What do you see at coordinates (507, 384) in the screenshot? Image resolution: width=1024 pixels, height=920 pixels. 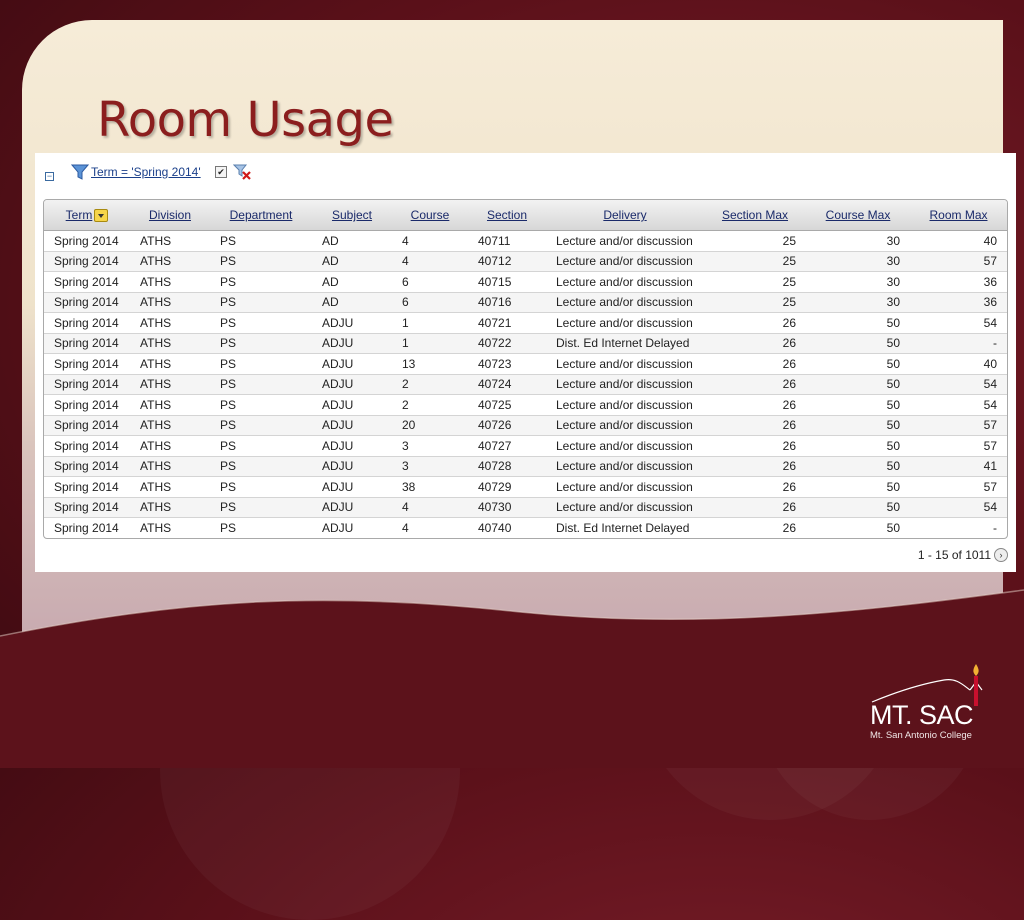 I see `cell-section: 40724` at bounding box center [507, 384].